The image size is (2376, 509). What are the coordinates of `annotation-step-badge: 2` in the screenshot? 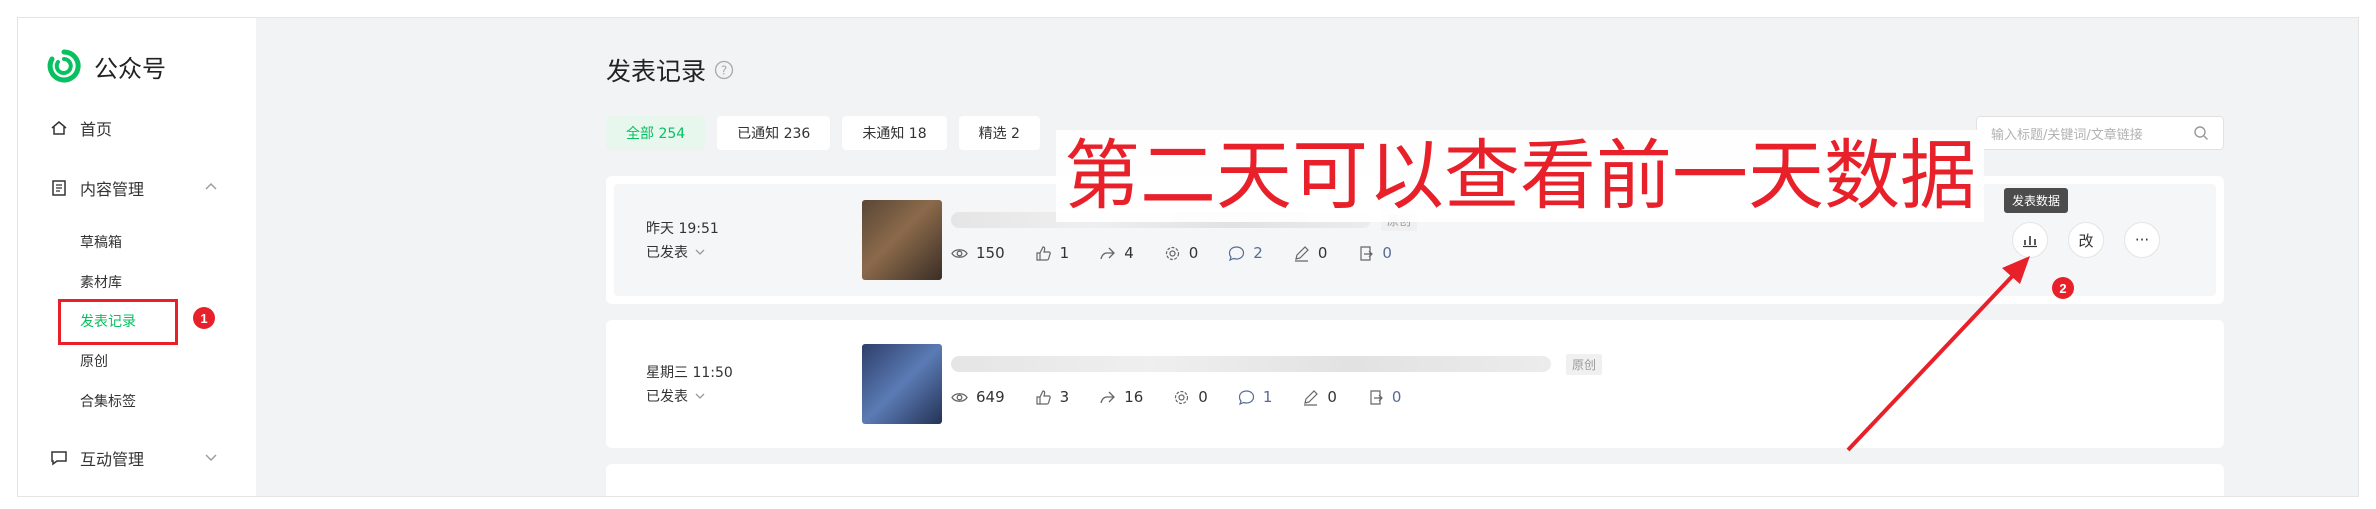 It's located at (2063, 288).